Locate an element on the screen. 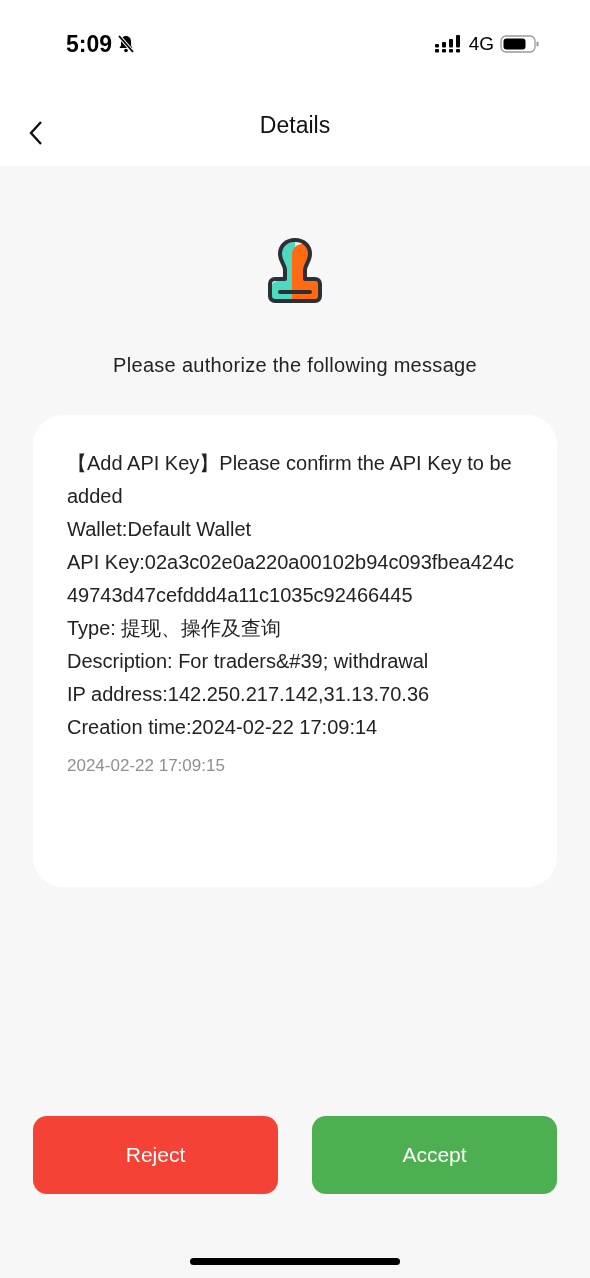 This screenshot has height=1278, width=590. accept-button: Accept is located at coordinates (434, 1155).